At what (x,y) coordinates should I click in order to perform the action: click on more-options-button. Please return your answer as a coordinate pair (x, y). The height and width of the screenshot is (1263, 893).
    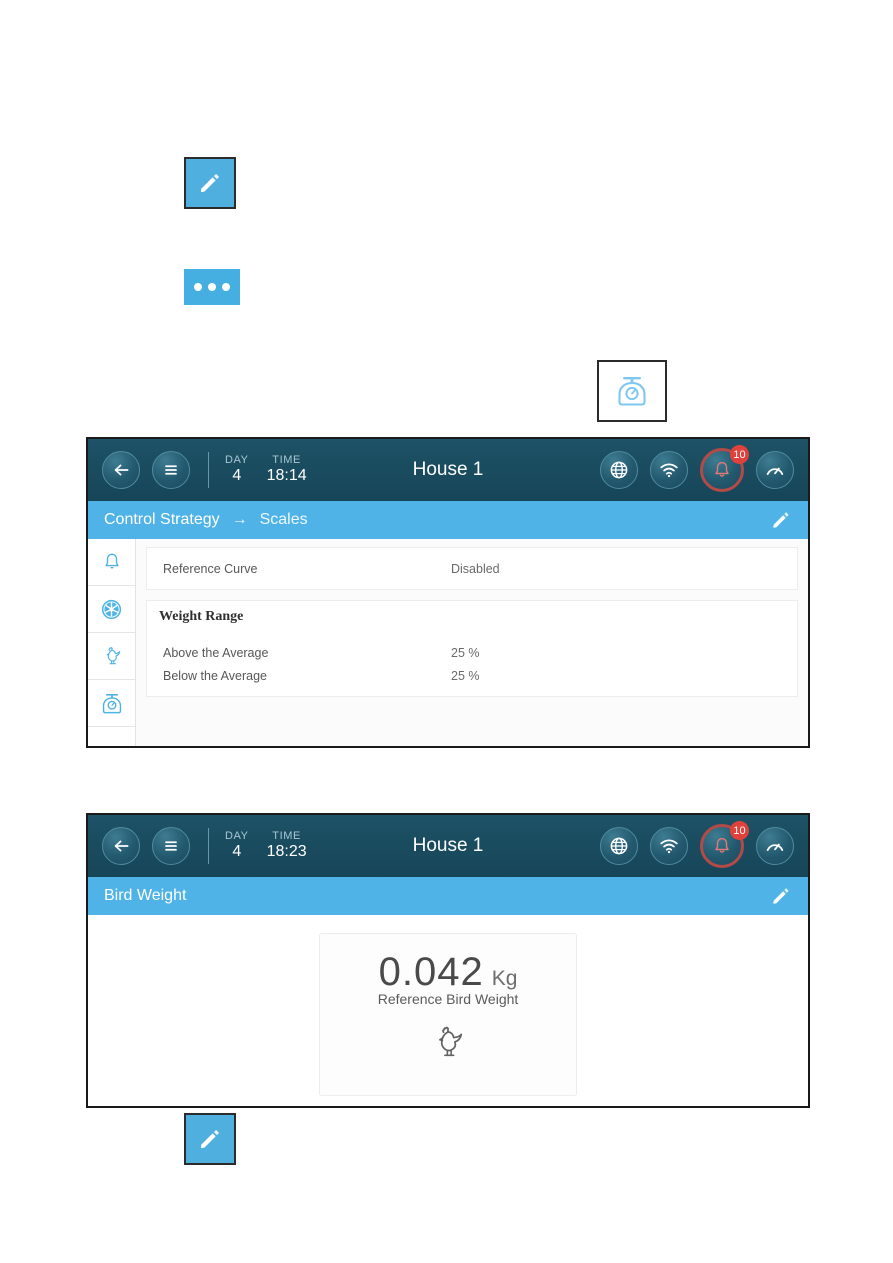
    Looking at the image, I should click on (212, 287).